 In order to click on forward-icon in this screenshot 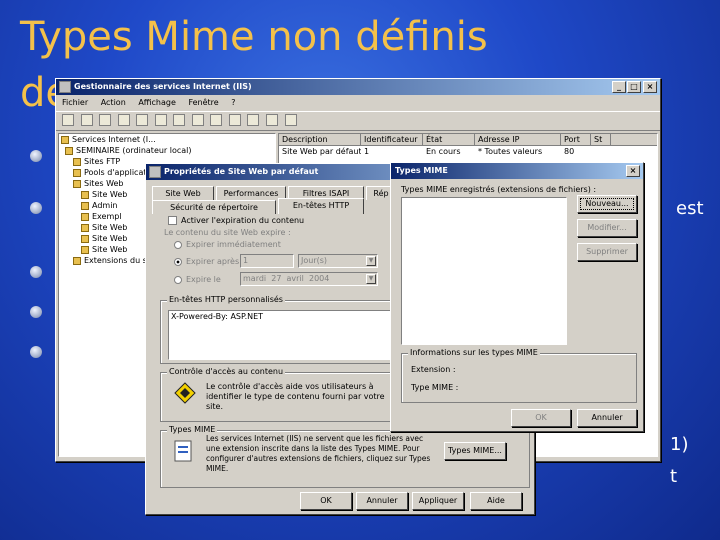, I will do `click(86, 120)`.